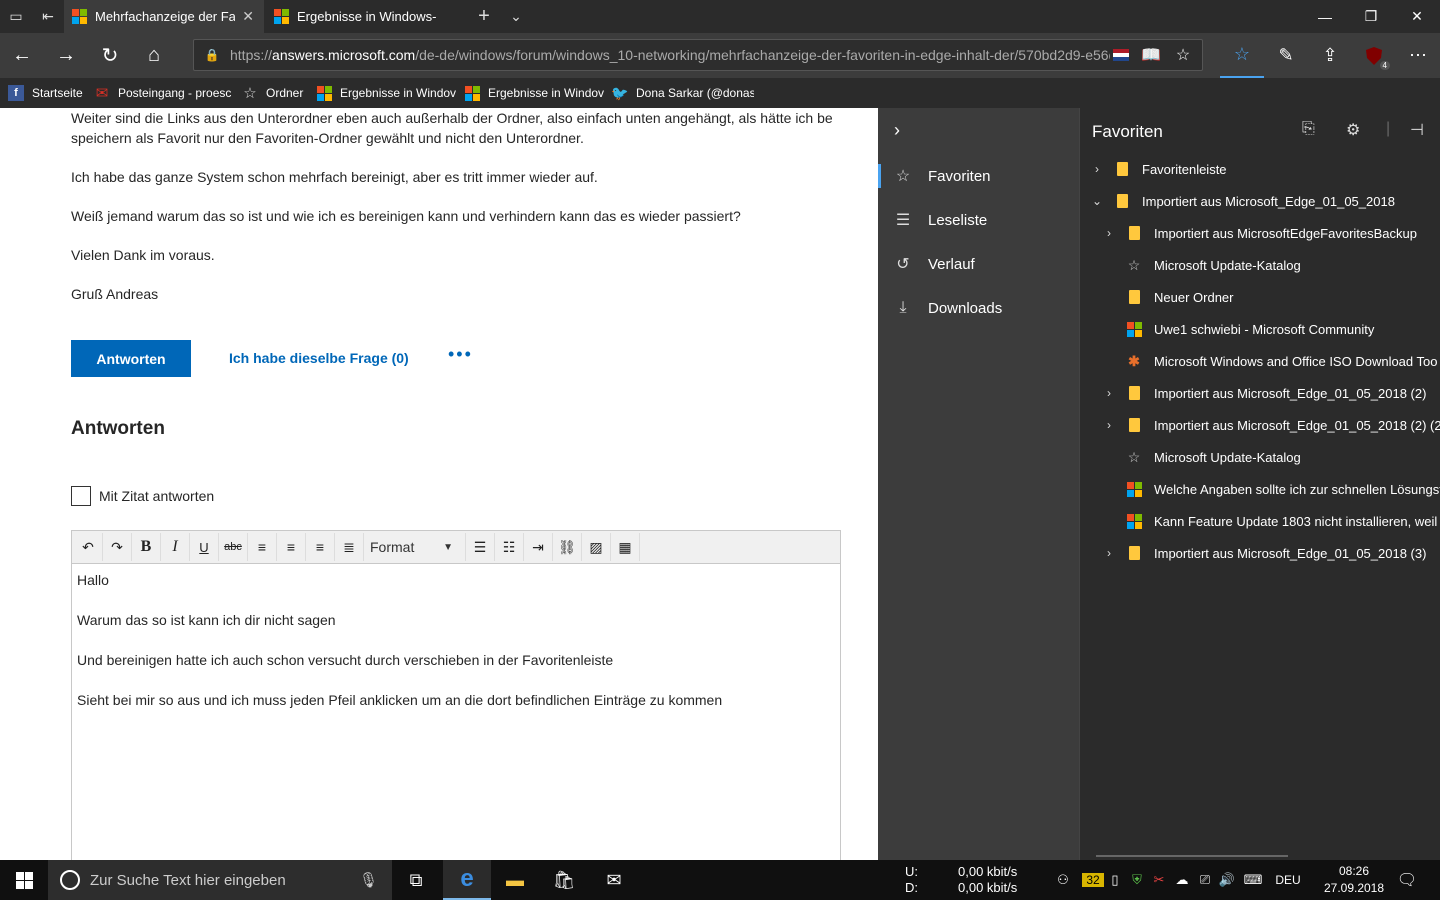 The image size is (1440, 900). What do you see at coordinates (515, 880) in the screenshot?
I see `file-explorer-icon: ▬` at bounding box center [515, 880].